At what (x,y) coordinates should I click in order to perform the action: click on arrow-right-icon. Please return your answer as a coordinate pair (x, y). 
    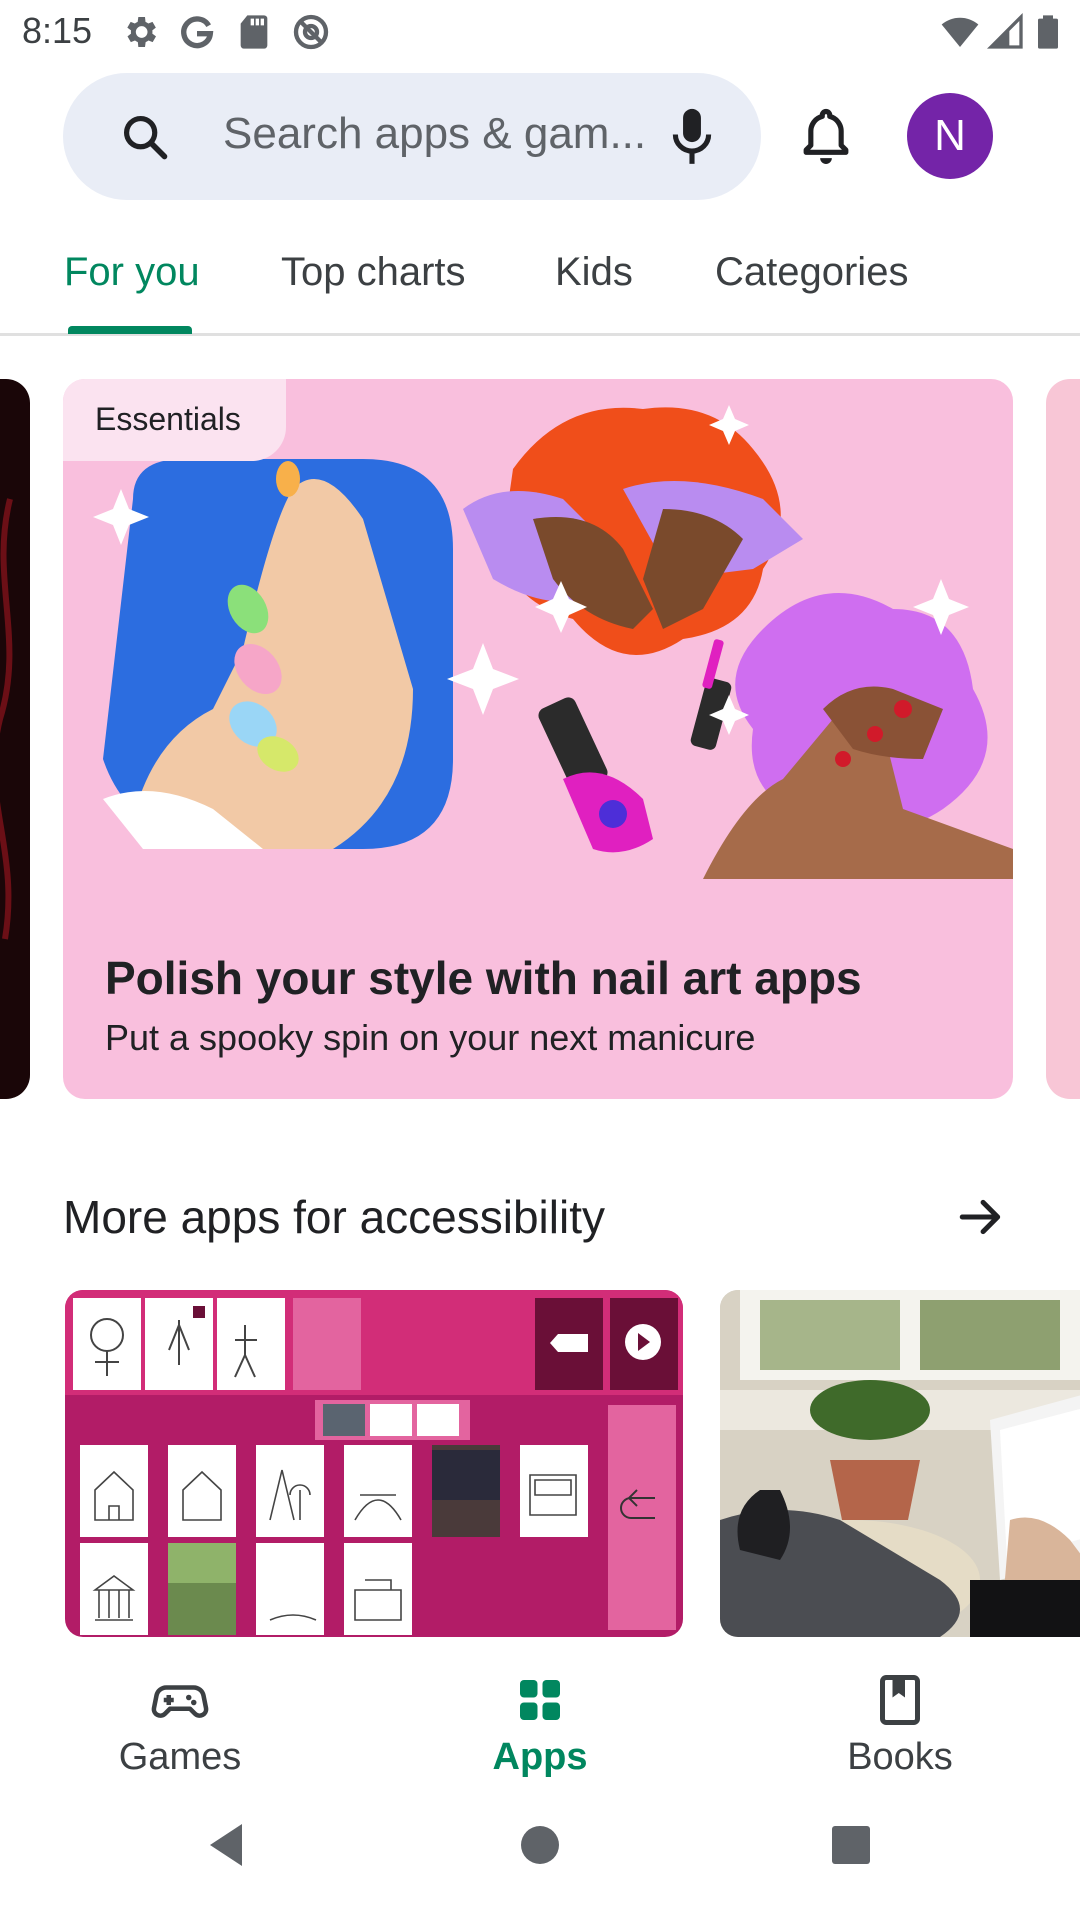
    Looking at the image, I should click on (981, 1217).